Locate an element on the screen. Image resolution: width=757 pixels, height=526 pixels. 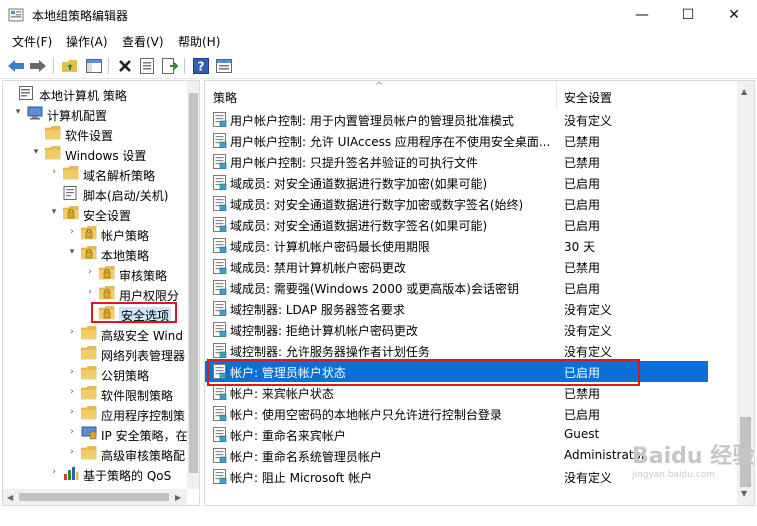
tree-item: ▾ 计算机配置 is located at coordinates (95, 114).